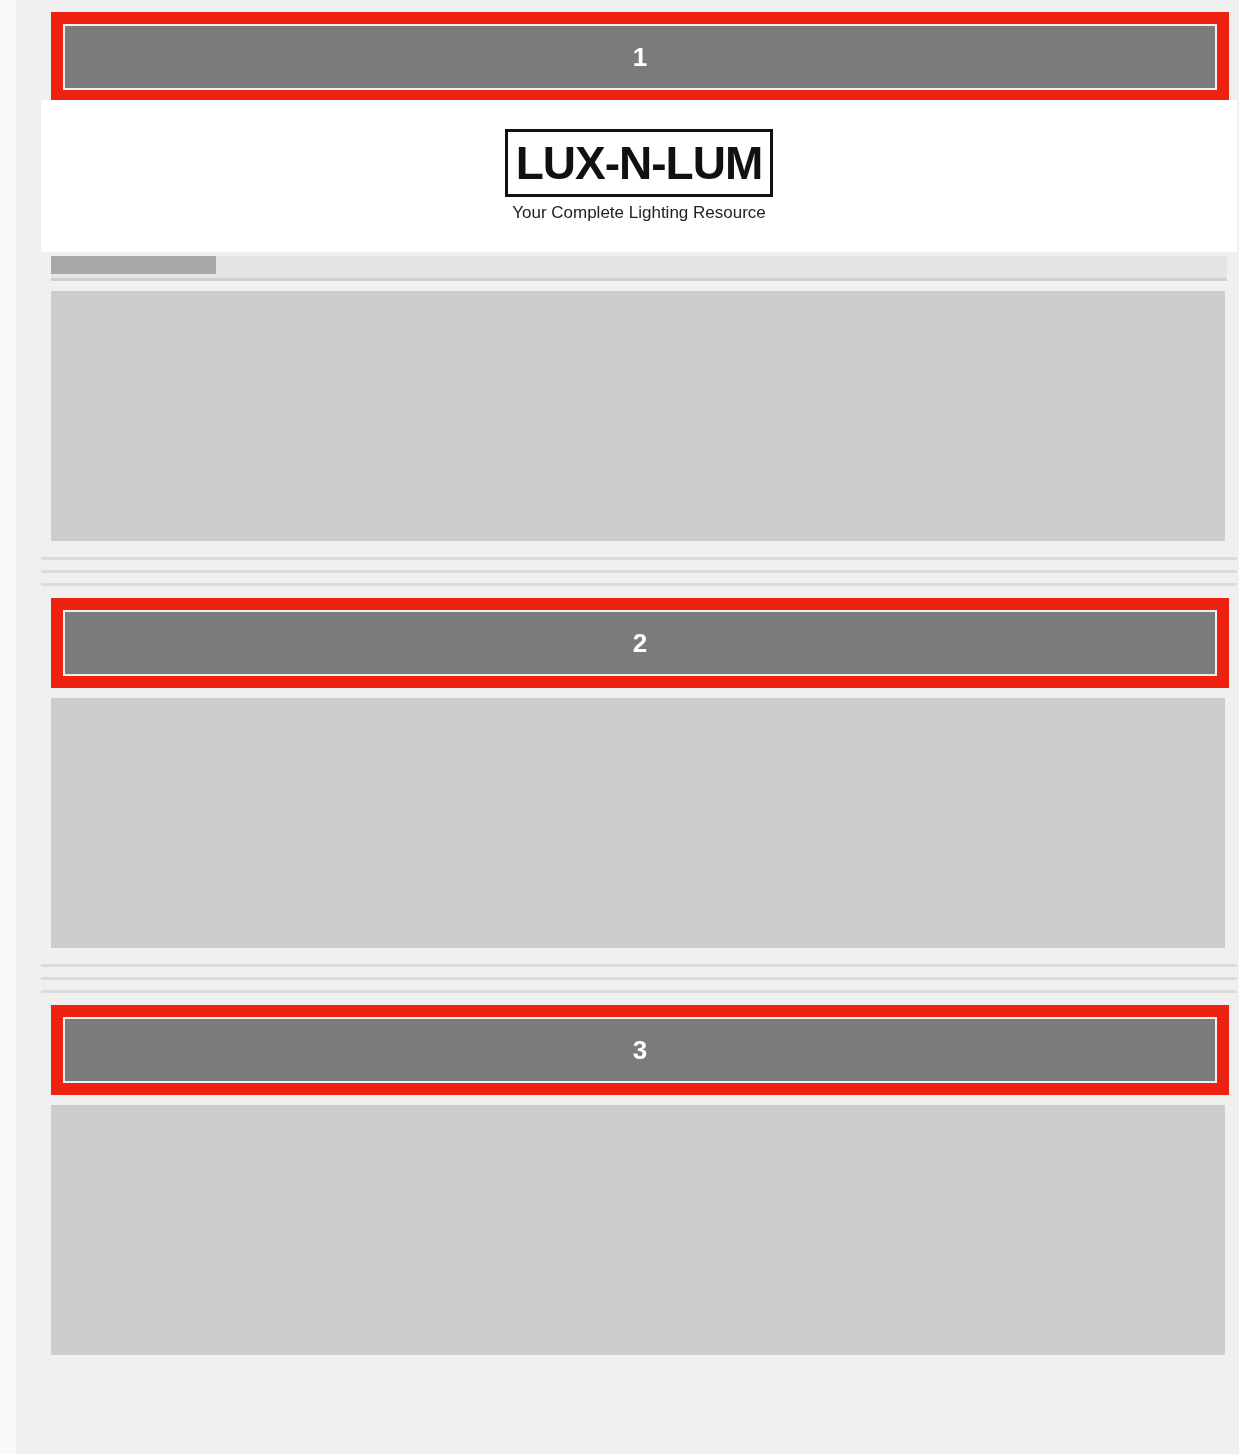 This screenshot has width=1239, height=1454. Describe the element at coordinates (640, 643) in the screenshot. I see `section-number: 2` at that location.